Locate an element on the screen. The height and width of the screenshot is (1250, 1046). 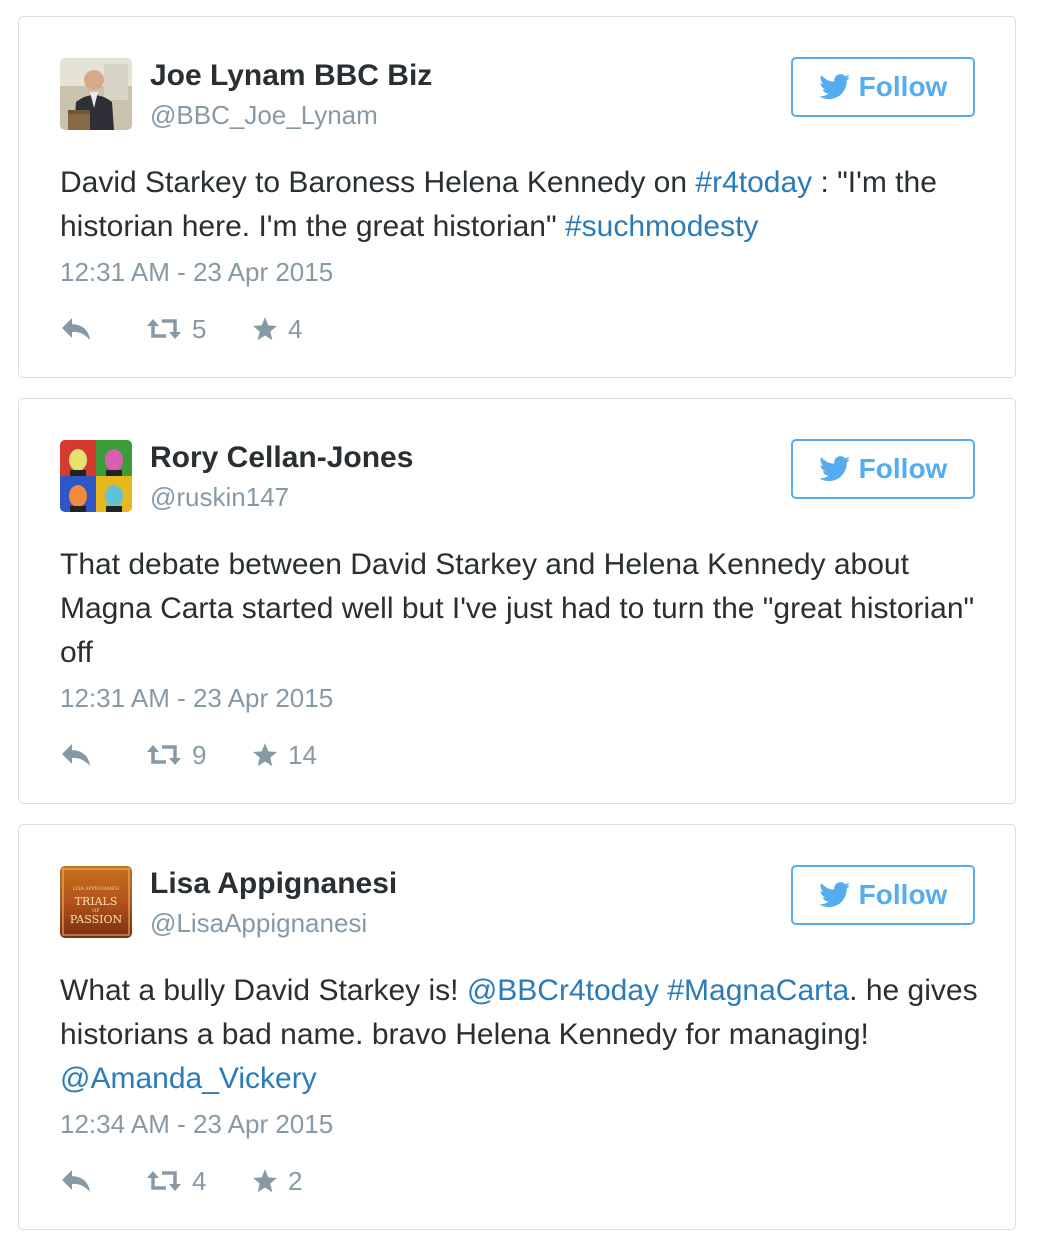
favorite-button: 2 is located at coordinates (277, 1181).